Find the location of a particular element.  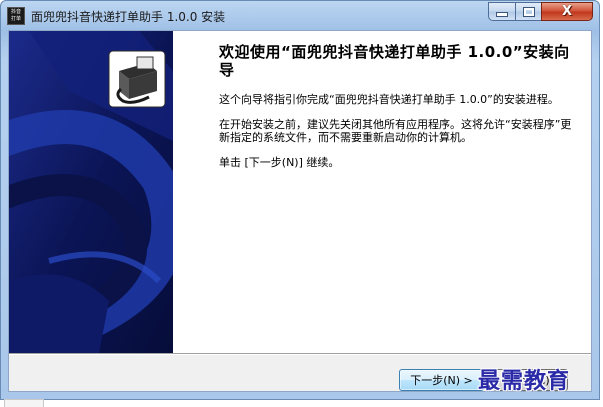

close-icon: X is located at coordinates (567, 11).